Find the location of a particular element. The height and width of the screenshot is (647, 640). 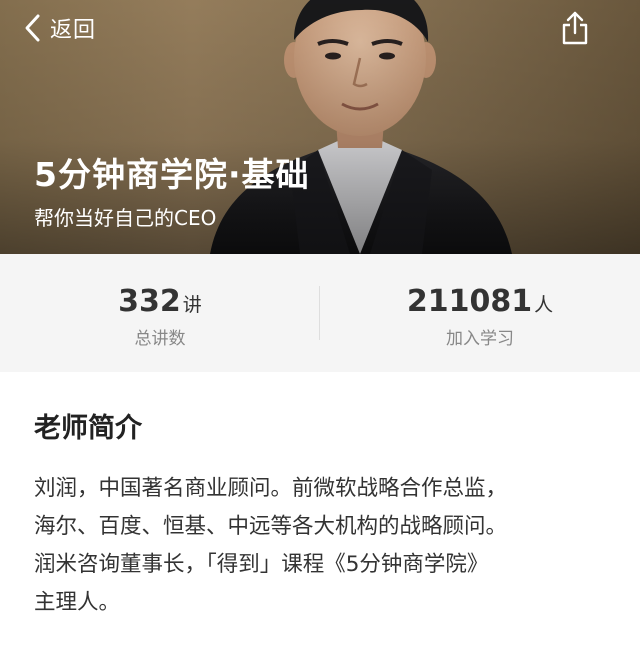

lecture-count-caption: 总讲数 is located at coordinates (160, 339).